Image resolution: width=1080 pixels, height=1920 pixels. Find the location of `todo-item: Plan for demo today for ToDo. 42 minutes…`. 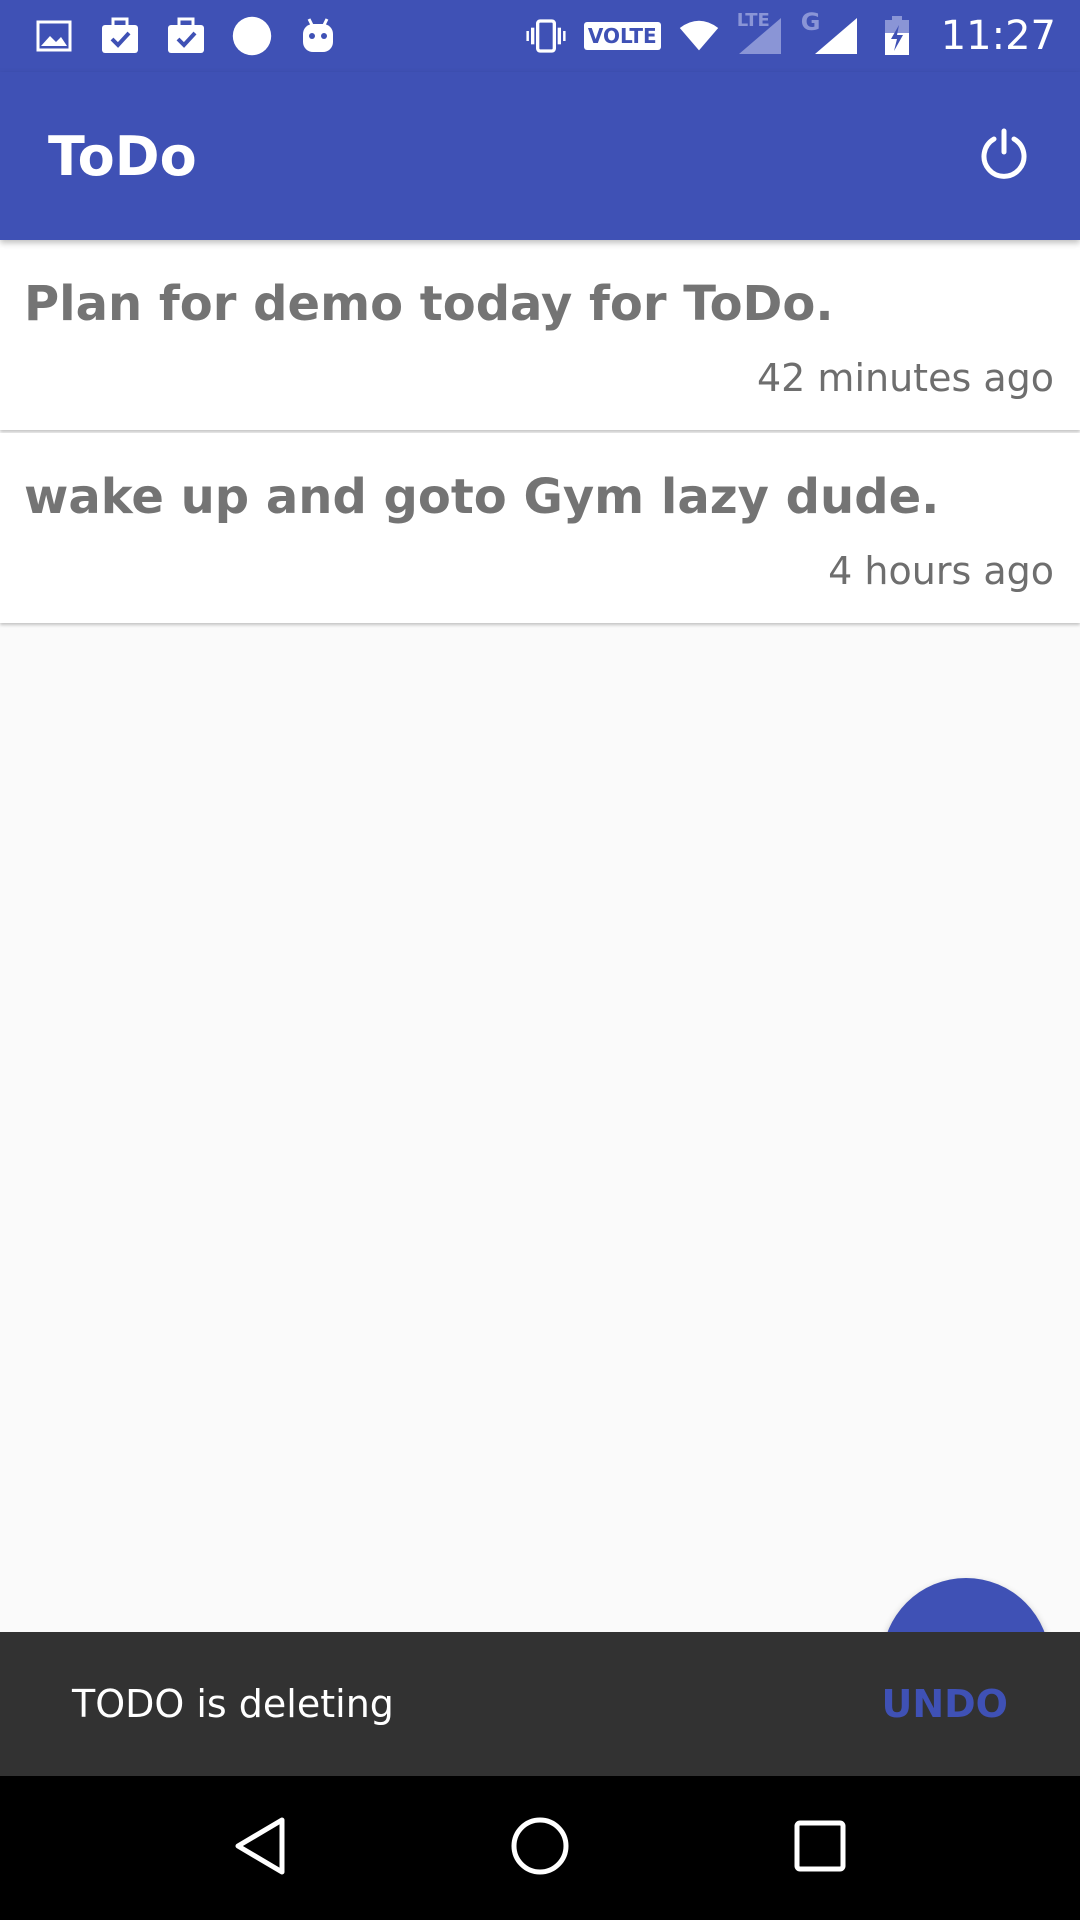

todo-item: Plan for demo today for ToDo. 42 minutes… is located at coordinates (540, 335).